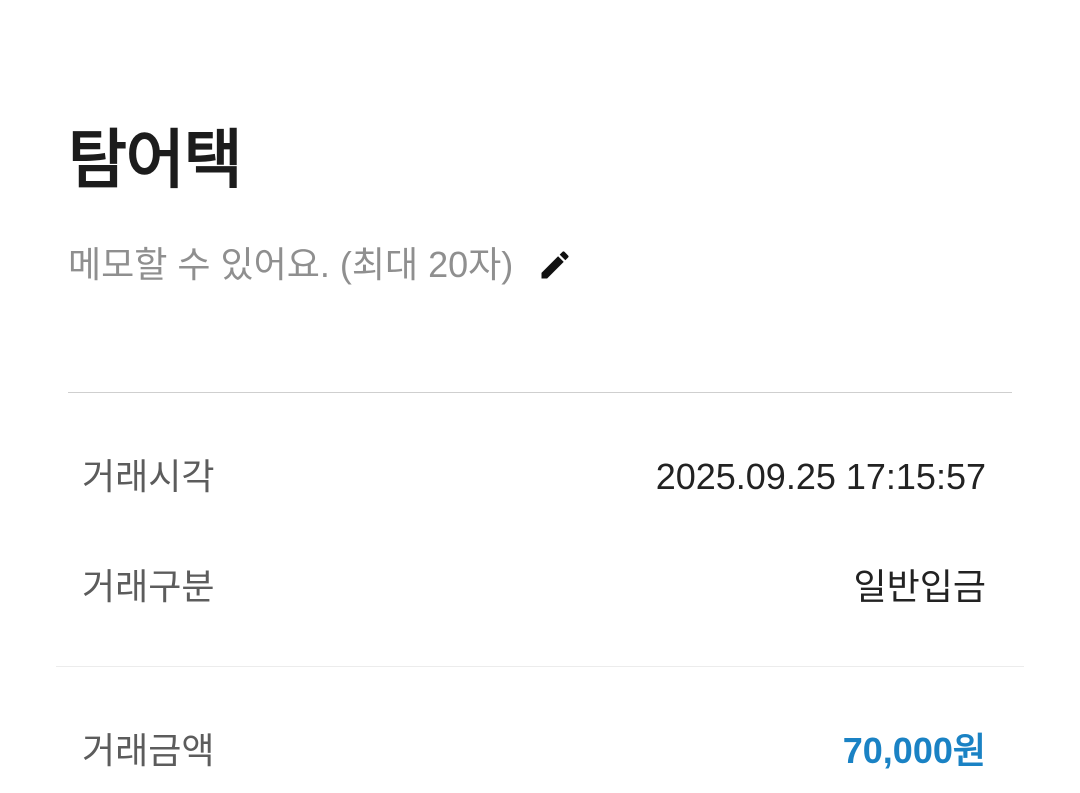  I want to click on transaction-type-value: 일반입금, so click(919, 586).